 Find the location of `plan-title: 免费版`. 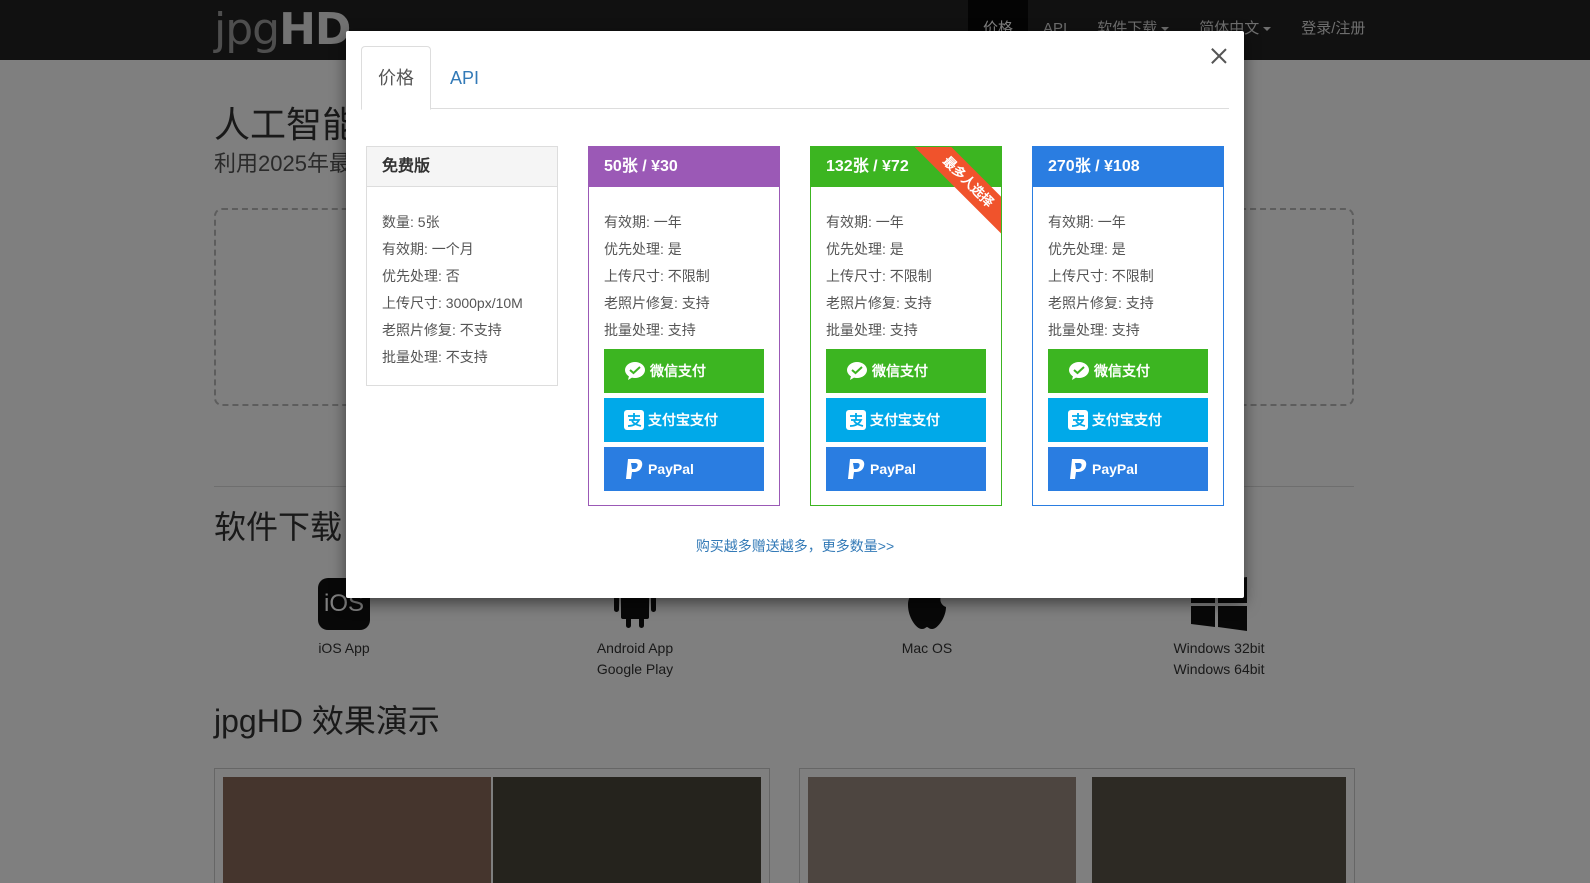

plan-title: 免费版 is located at coordinates (462, 167).